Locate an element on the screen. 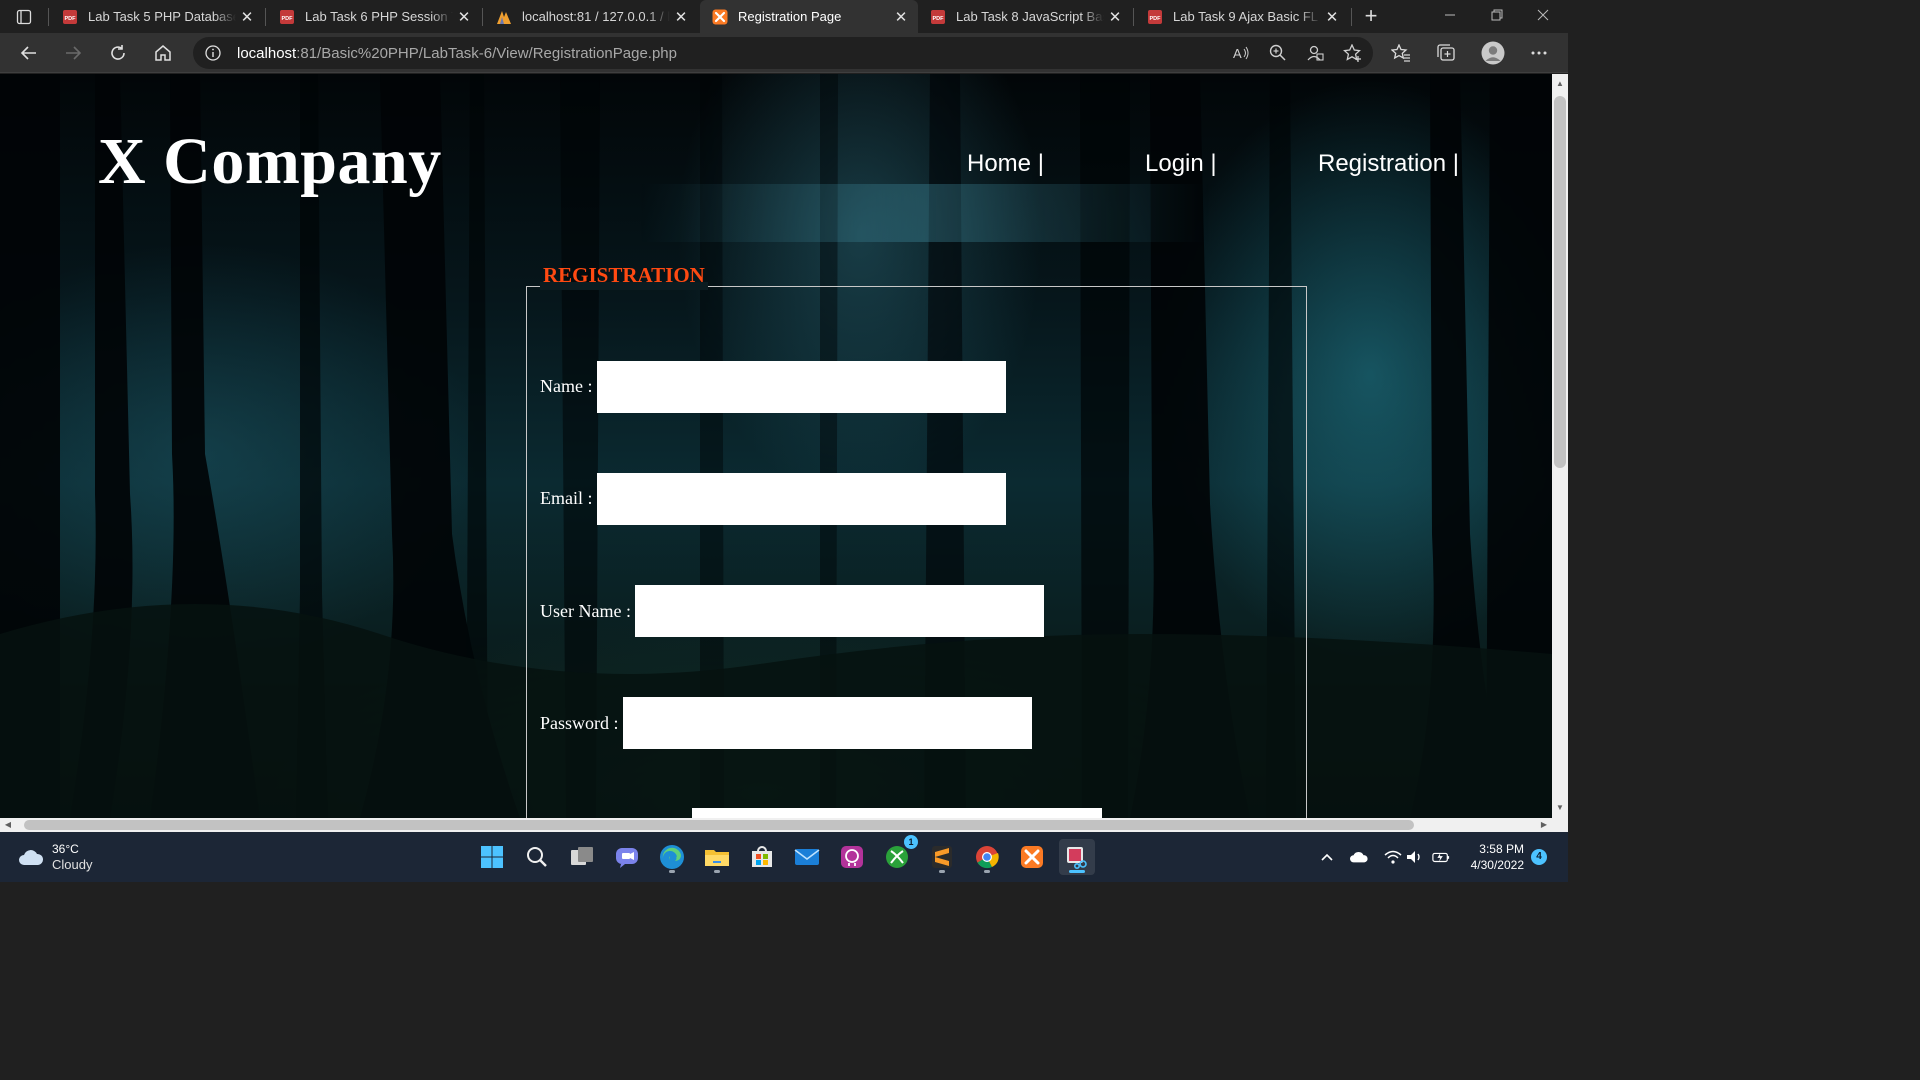 The height and width of the screenshot is (1080, 1920). vertical-scrollbar: ▲ ▼ is located at coordinates (1560, 446).